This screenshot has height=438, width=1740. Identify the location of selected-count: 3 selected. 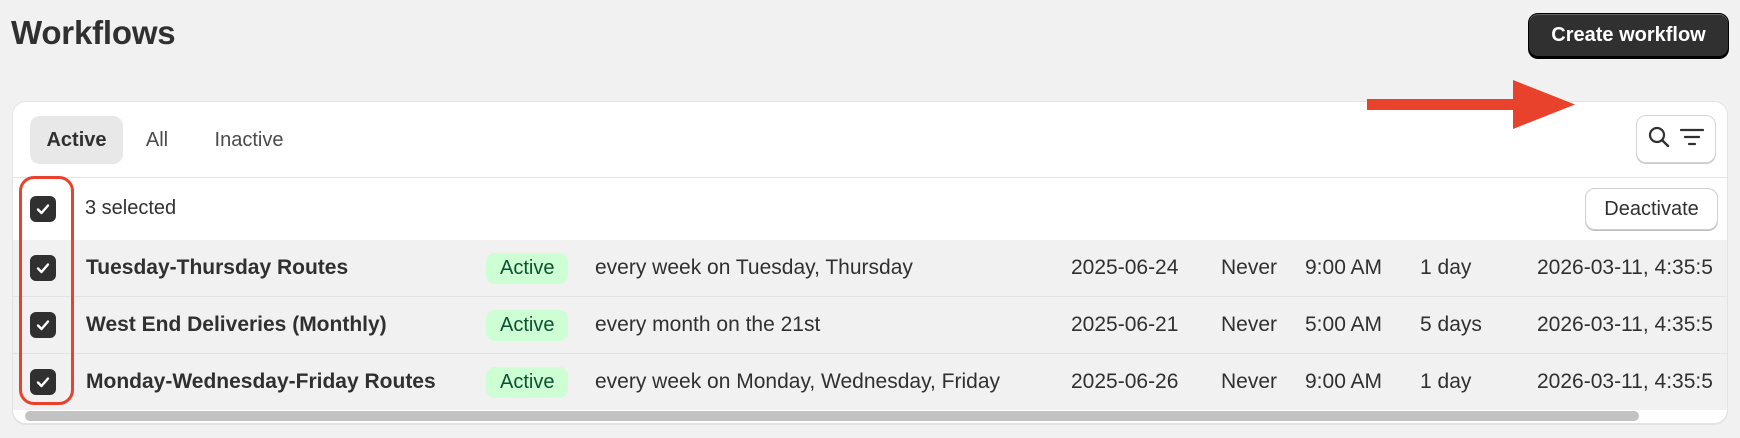
(131, 208).